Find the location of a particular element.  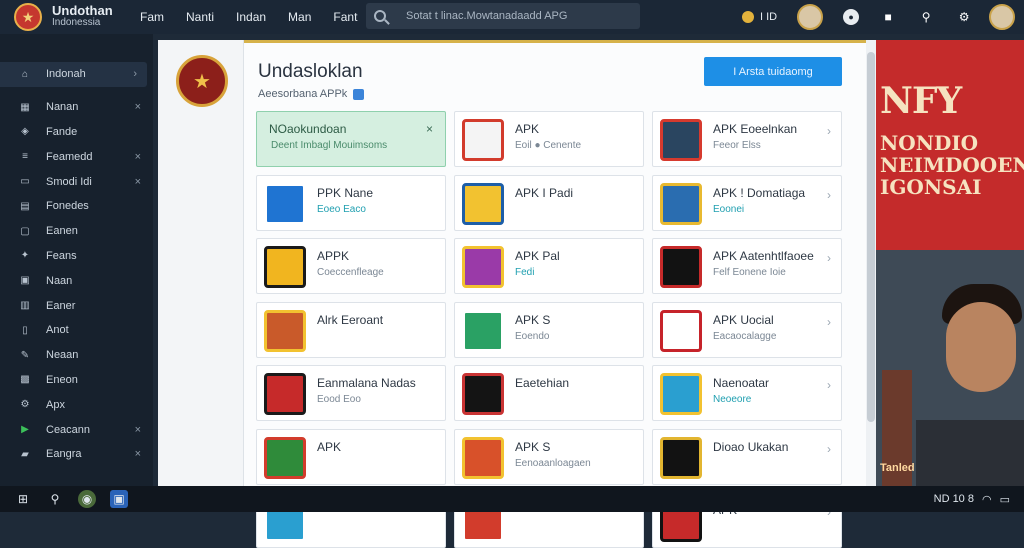

avatar is located at coordinates (810, 17).